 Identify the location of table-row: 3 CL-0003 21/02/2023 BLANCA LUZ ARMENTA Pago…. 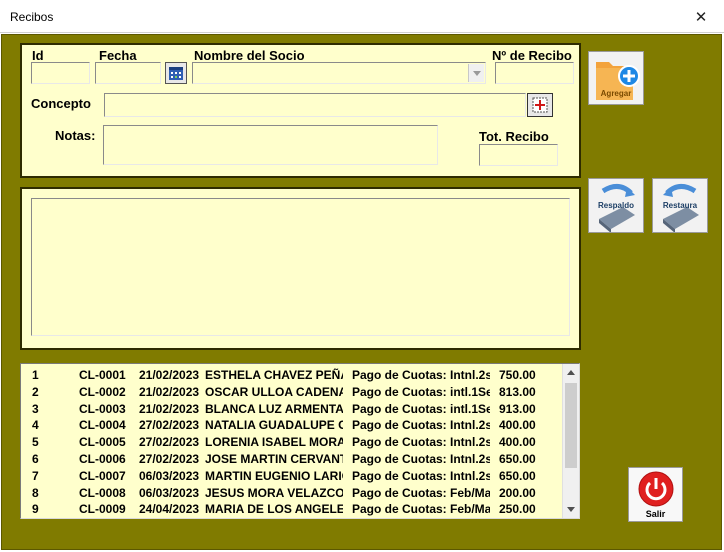
(291, 409).